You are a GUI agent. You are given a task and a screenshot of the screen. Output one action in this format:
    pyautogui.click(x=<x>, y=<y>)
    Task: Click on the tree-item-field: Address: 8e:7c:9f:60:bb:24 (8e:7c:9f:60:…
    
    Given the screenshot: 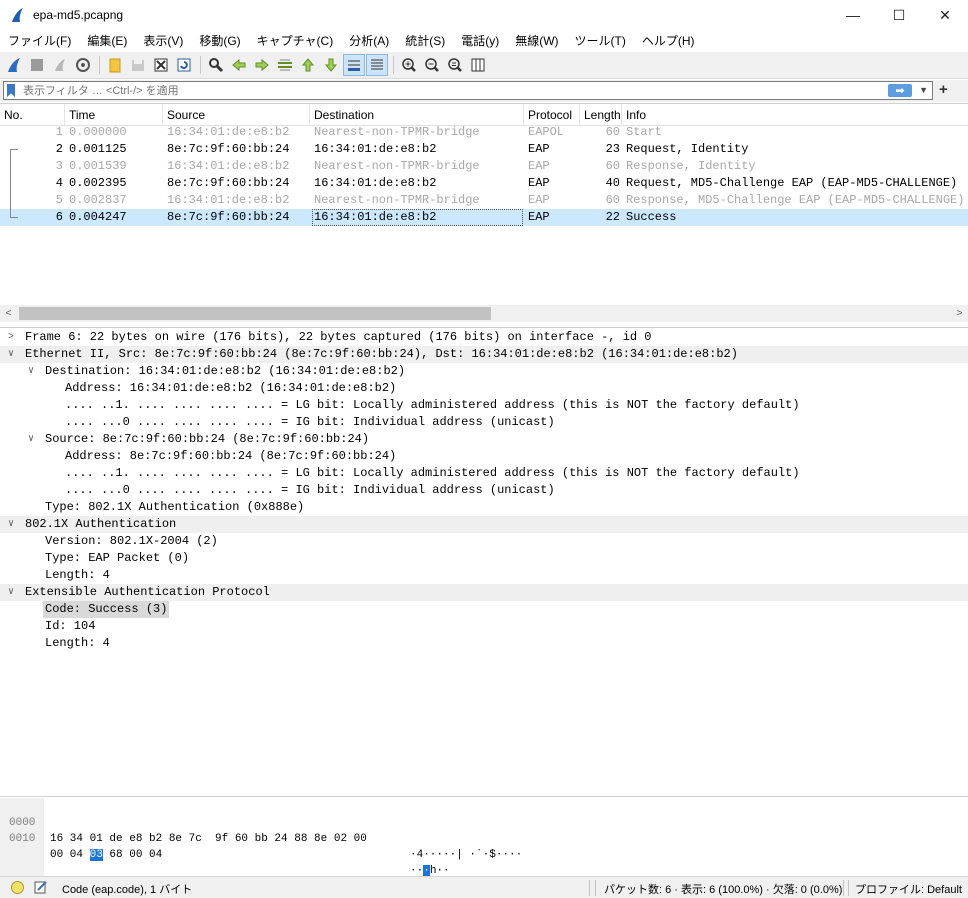 What is the action you would take?
    pyautogui.click(x=484, y=456)
    